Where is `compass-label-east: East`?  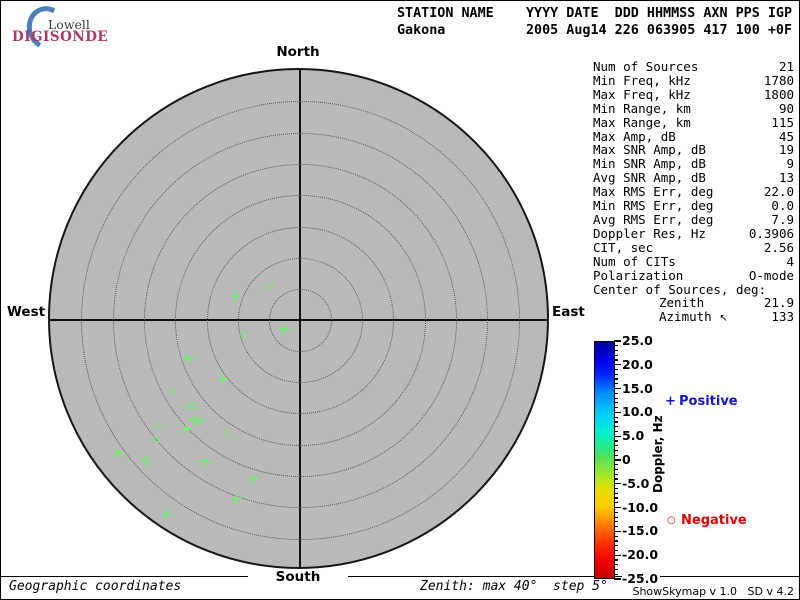
compass-label-east: East is located at coordinates (568, 312).